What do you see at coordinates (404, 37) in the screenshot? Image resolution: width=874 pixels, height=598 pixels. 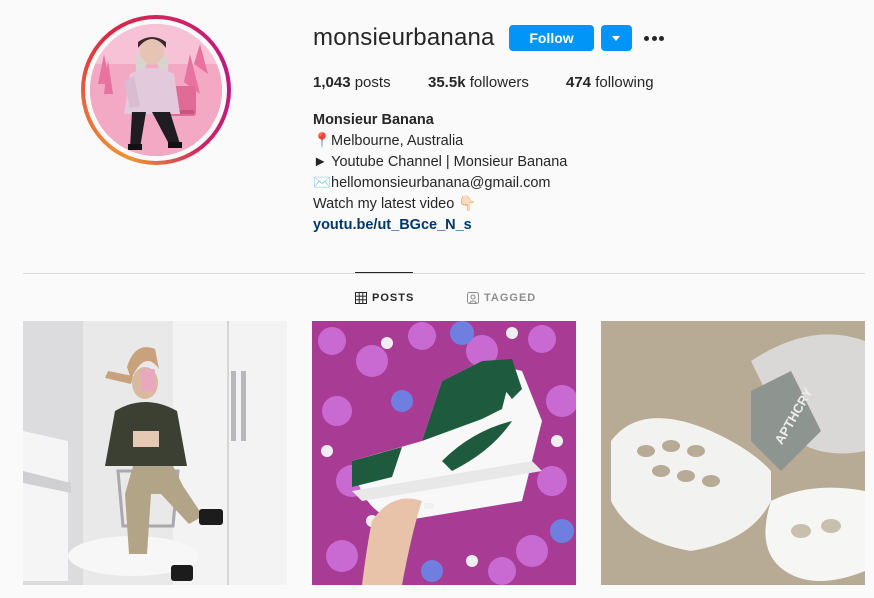 I see `username: monsieurbanana` at bounding box center [404, 37].